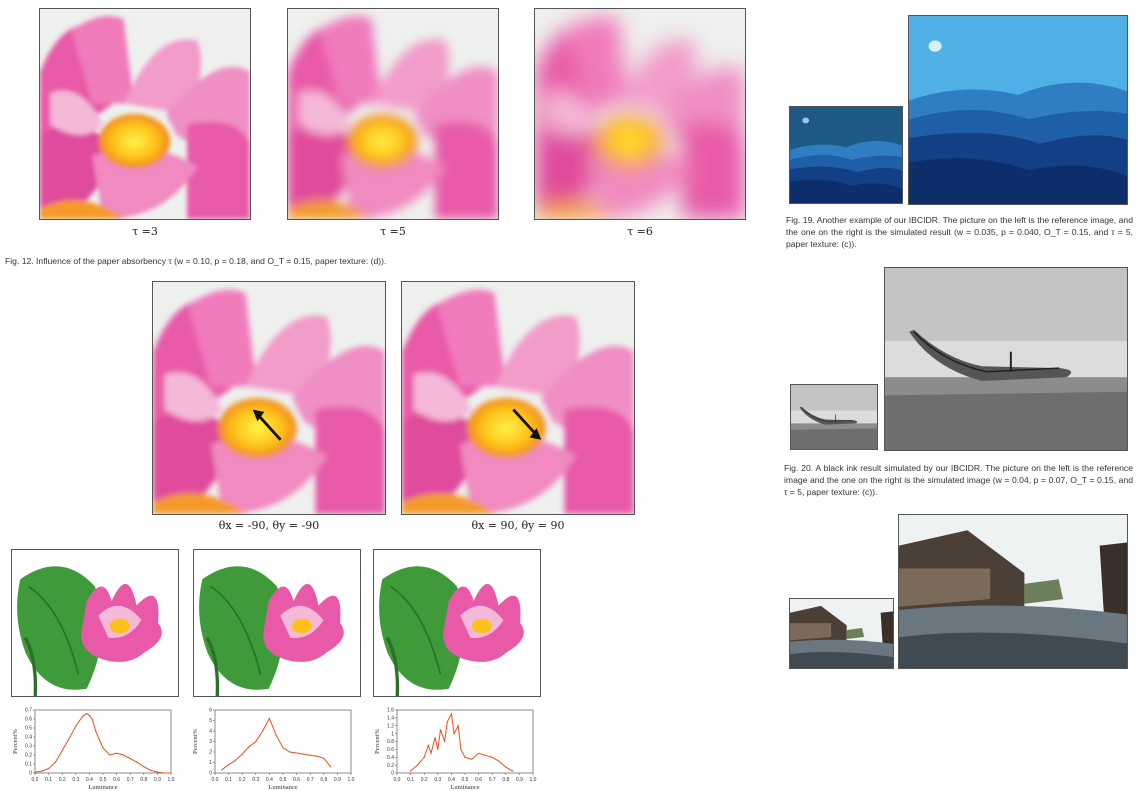  Describe the element at coordinates (390, 711) in the screenshot. I see `y-tick-label: 1.6` at that location.